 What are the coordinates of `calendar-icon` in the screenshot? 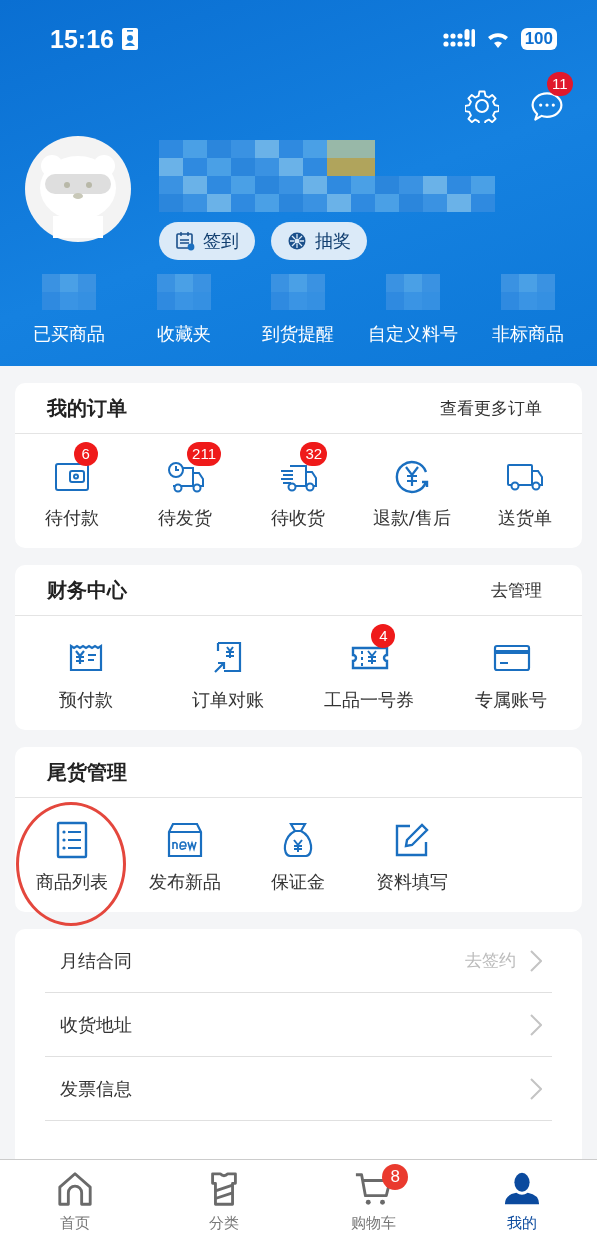 It's located at (185, 241).